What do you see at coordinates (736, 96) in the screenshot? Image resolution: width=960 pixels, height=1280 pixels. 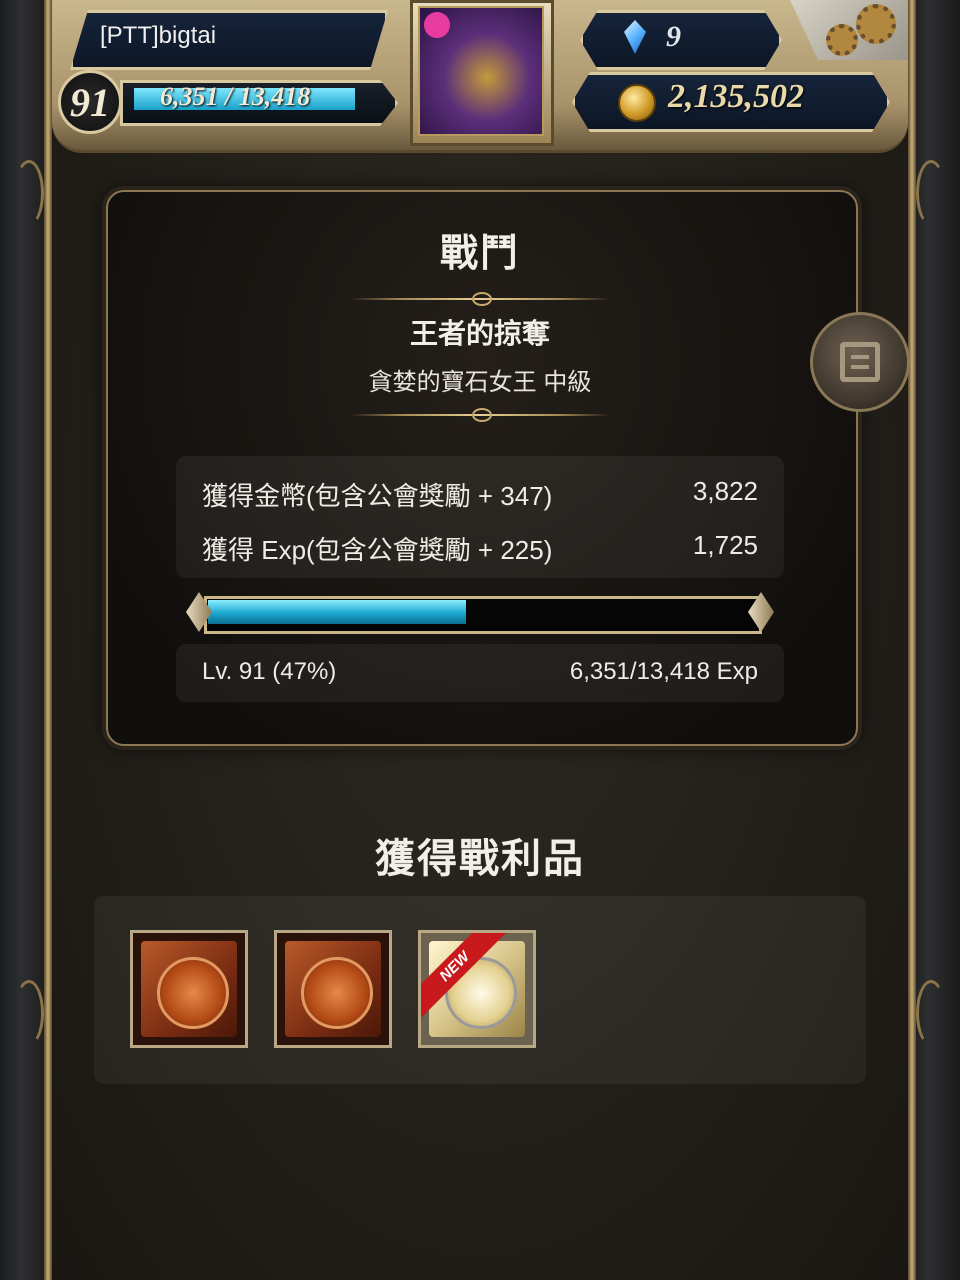 I see `gold-count: 2,135,502` at bounding box center [736, 96].